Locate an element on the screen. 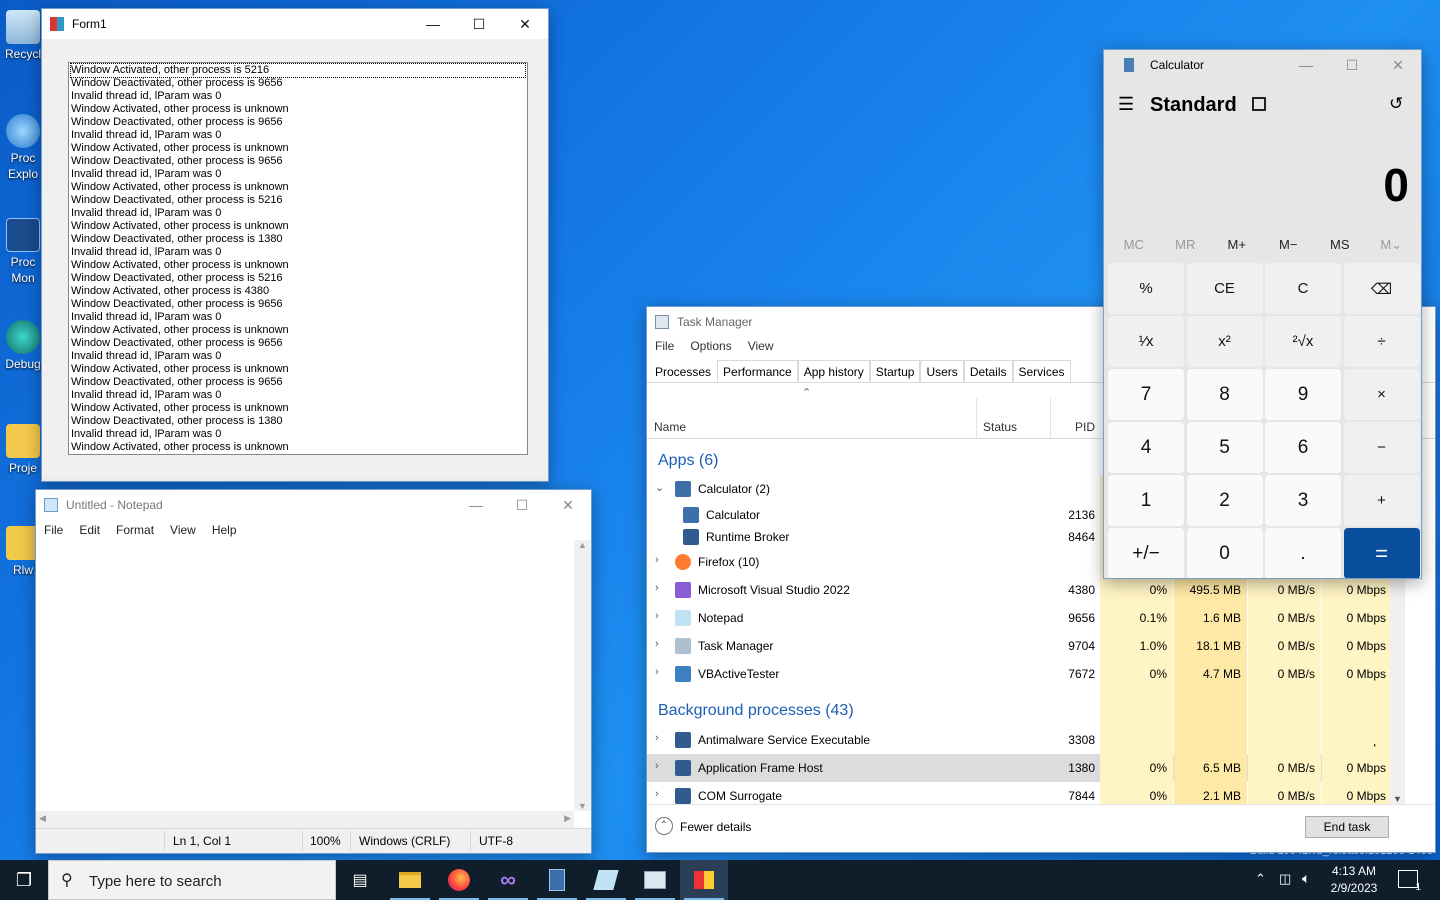 This screenshot has width=1440, height=900. digit-0-button: 0 is located at coordinates (1224, 553).